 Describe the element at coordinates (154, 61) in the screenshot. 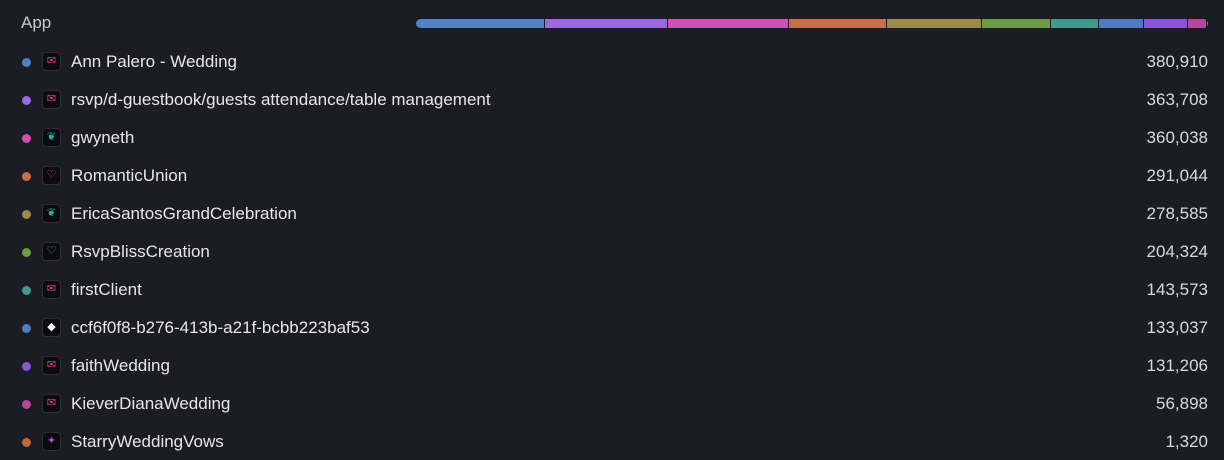

I see `app-name: Ann Palero - Wedding` at that location.